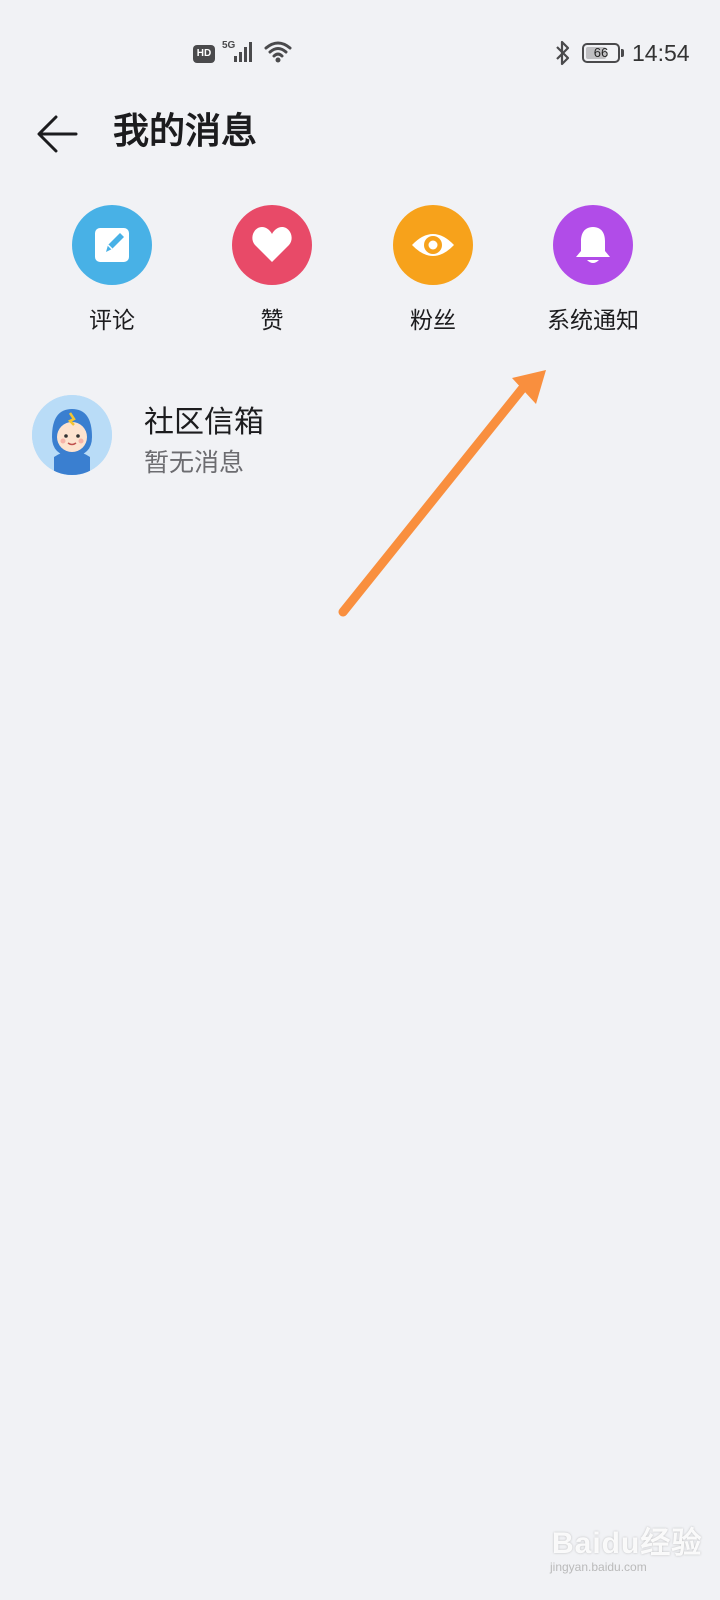 This screenshot has width=720, height=1600. I want to click on category-label: 粉丝, so click(433, 321).